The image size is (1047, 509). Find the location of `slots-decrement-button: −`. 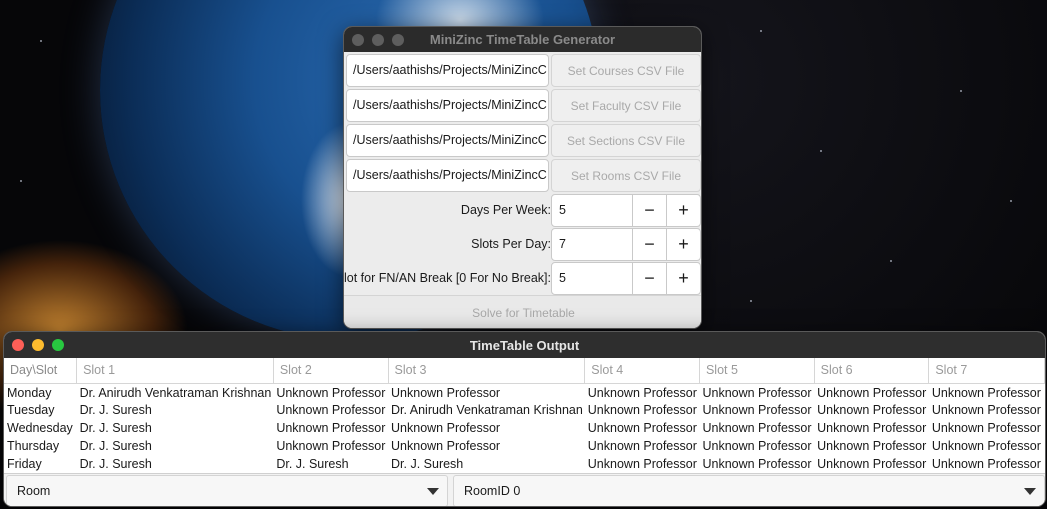

slots-decrement-button: − is located at coordinates (649, 244).